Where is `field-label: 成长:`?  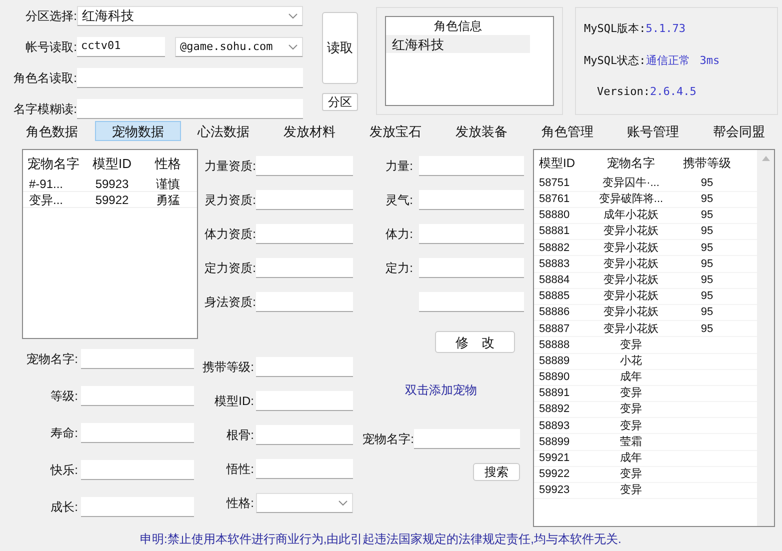
field-label: 成长: is located at coordinates (64, 507).